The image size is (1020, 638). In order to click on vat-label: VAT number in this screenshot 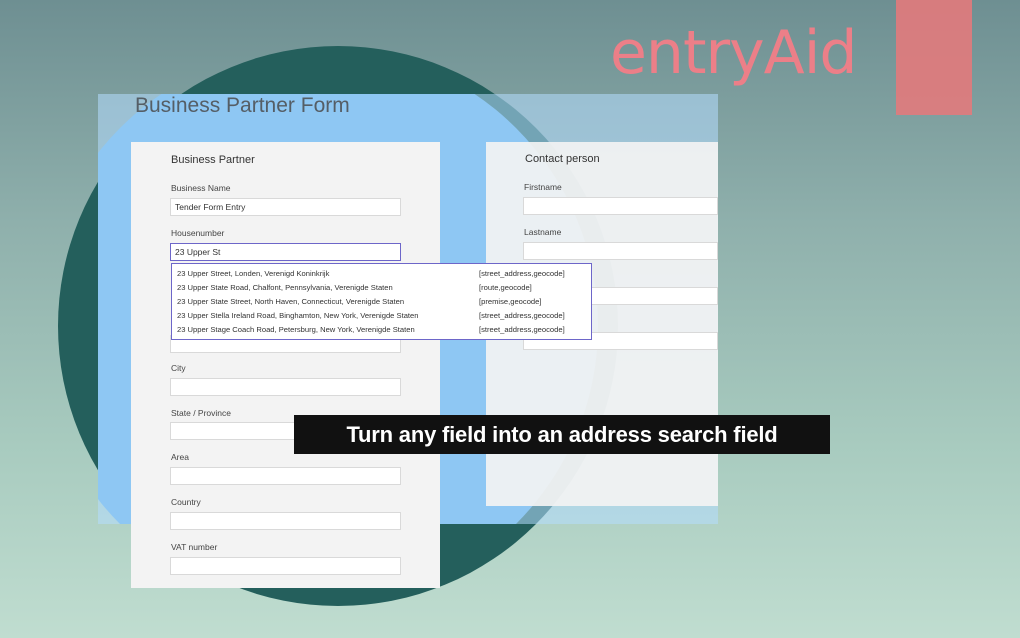, I will do `click(194, 547)`.